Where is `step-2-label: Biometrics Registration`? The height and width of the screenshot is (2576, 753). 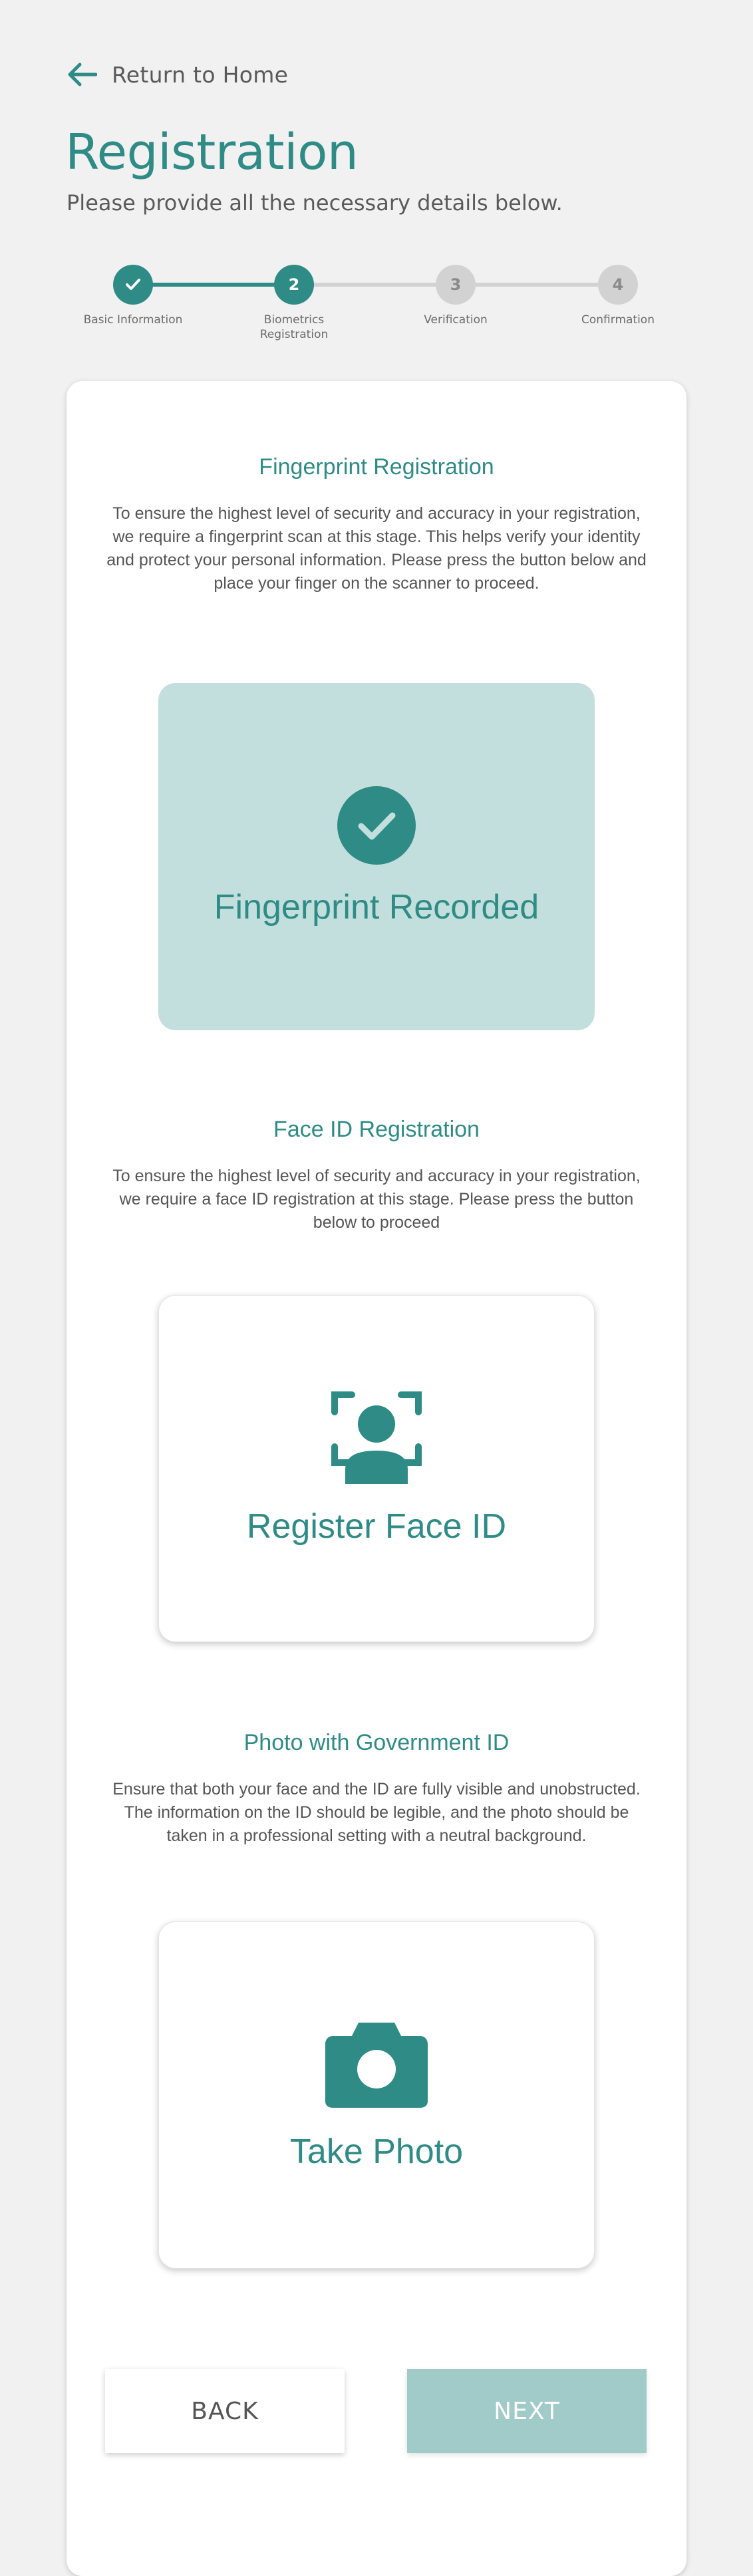
step-2-label: Biometrics Registration is located at coordinates (294, 327).